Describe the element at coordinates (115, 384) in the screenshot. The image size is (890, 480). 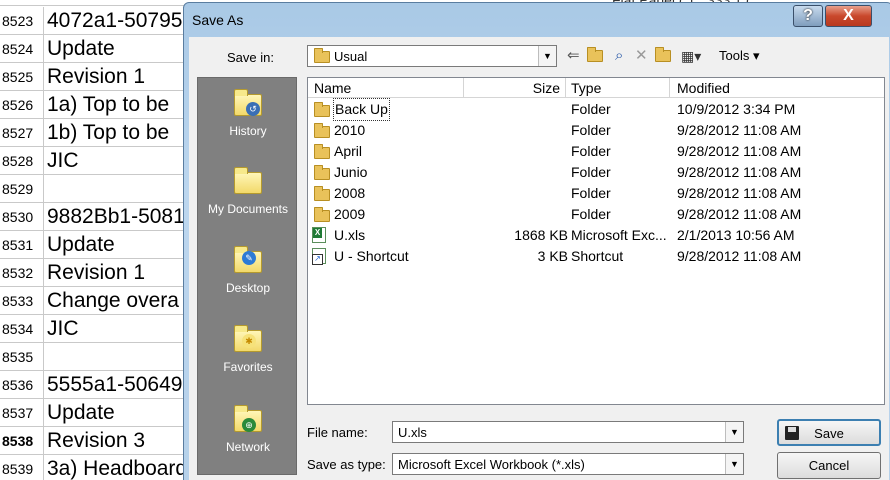
I see `cell-text: 5555a1-50649` at that location.